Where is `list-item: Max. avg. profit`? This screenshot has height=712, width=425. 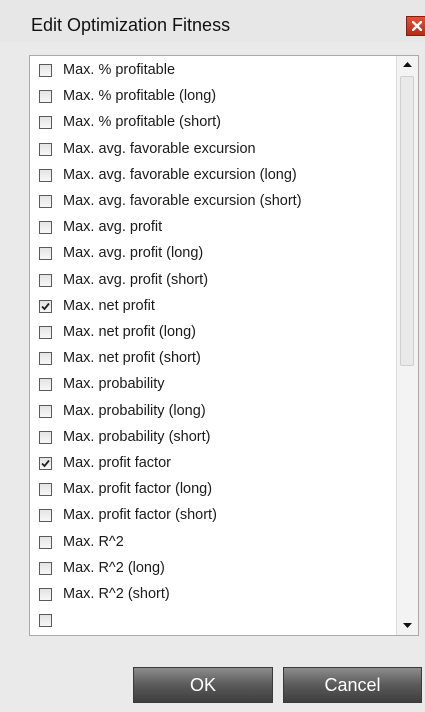
list-item: Max. avg. profit is located at coordinates (217, 229).